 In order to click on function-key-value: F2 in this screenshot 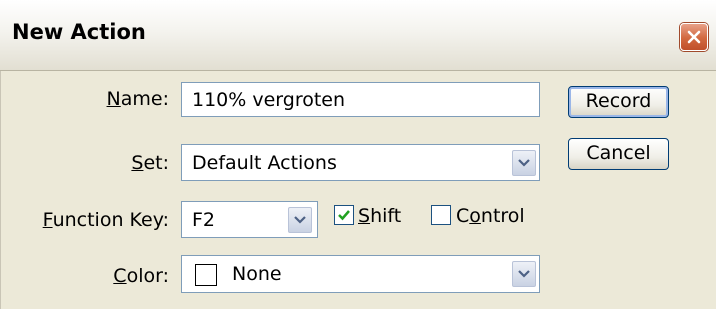, I will do `click(204, 220)`.